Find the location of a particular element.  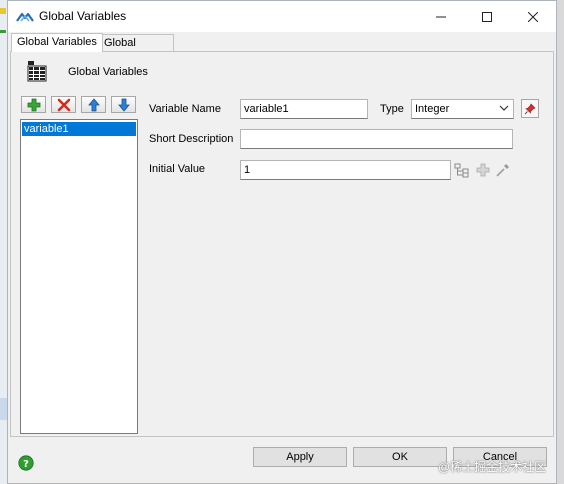

close-button is located at coordinates (533, 16).